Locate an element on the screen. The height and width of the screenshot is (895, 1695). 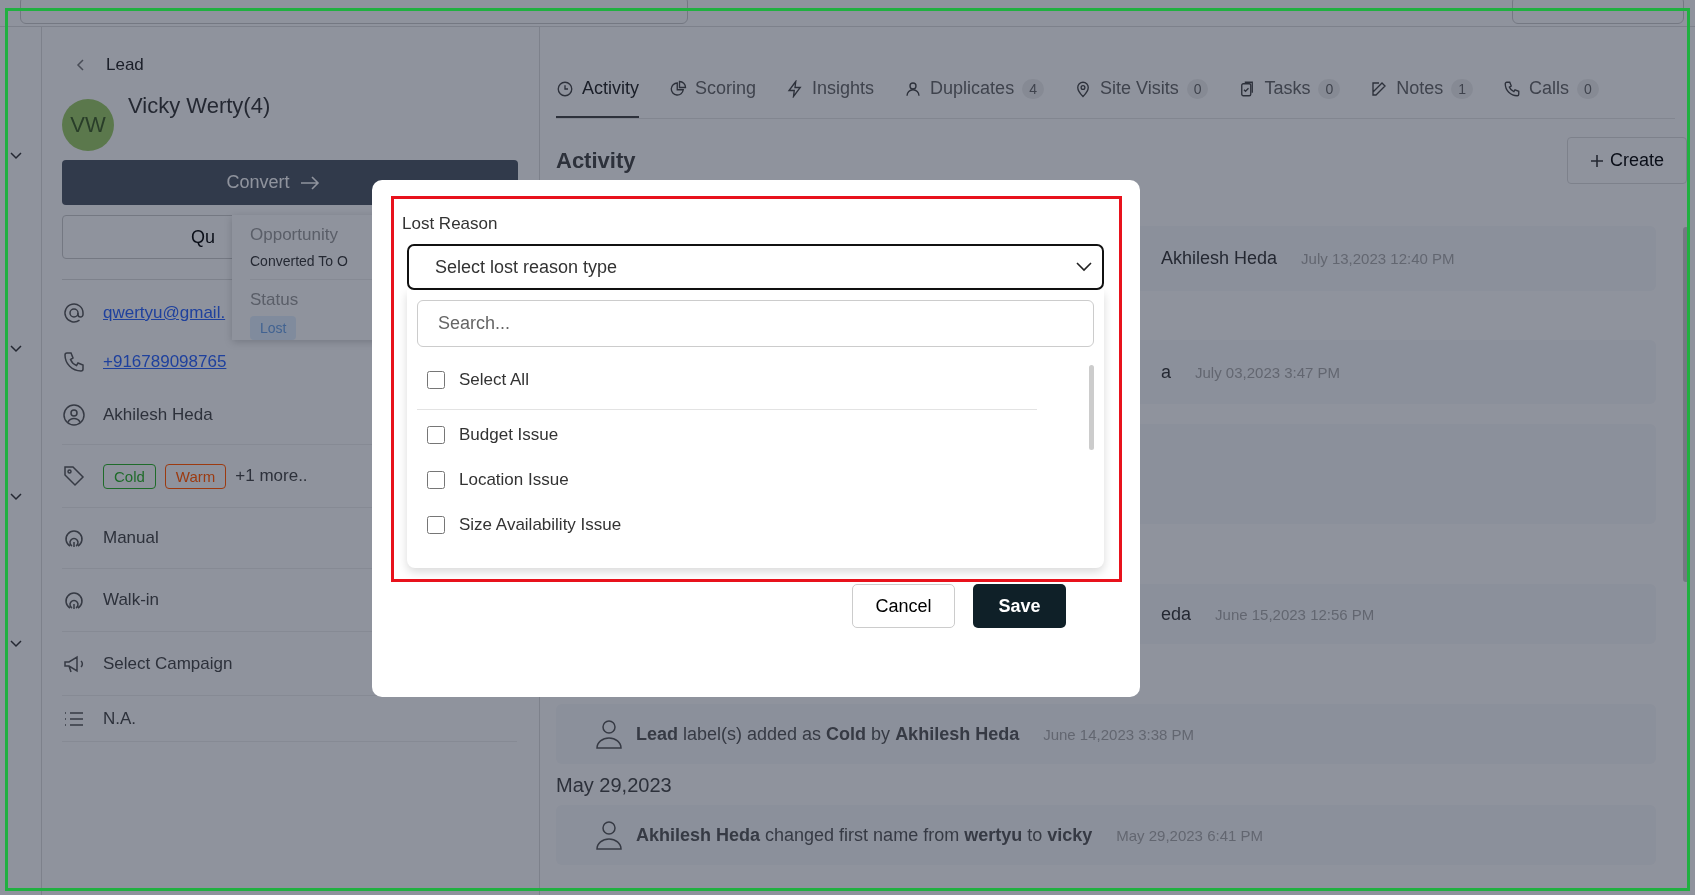
field-value: Walk-in is located at coordinates (131, 600).